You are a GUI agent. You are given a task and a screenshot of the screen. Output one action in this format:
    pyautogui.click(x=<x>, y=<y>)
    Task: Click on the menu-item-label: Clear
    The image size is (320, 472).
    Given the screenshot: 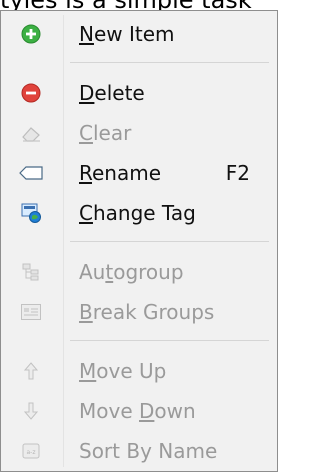 What is the action you would take?
    pyautogui.click(x=105, y=133)
    